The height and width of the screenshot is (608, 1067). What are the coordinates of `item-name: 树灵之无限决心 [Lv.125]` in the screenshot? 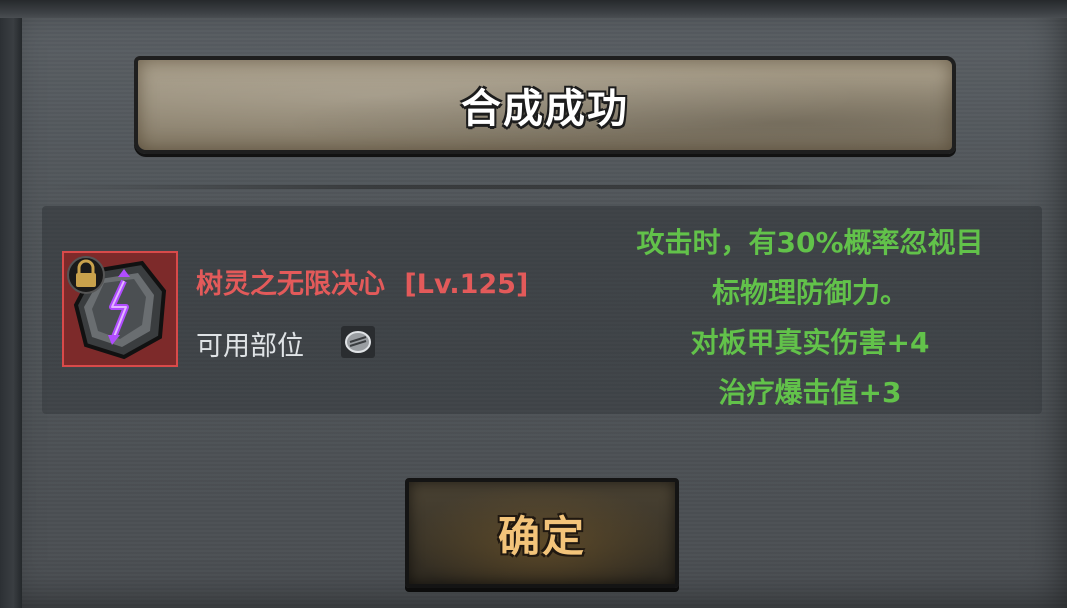 It's located at (362, 281).